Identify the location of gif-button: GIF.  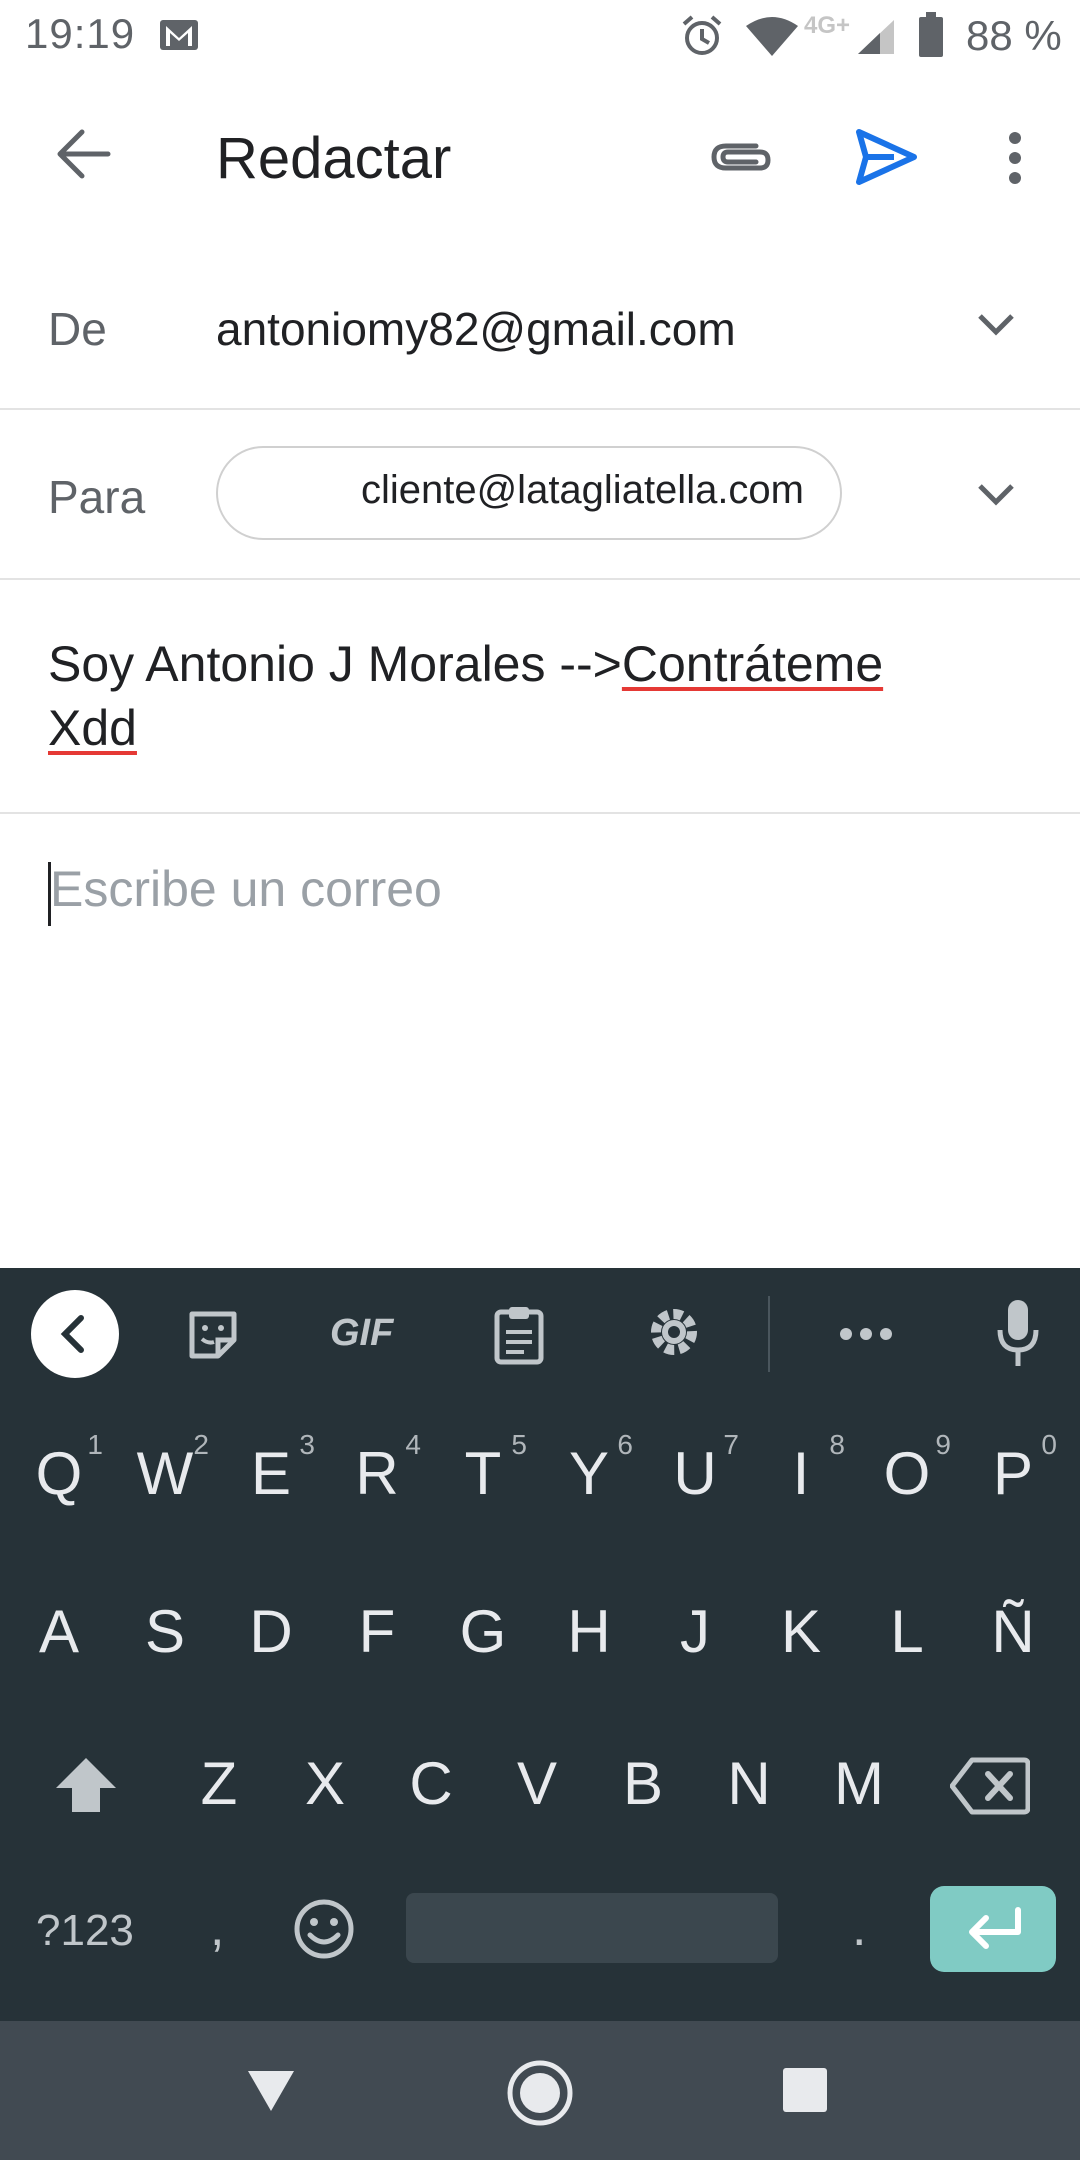
(361, 1333).